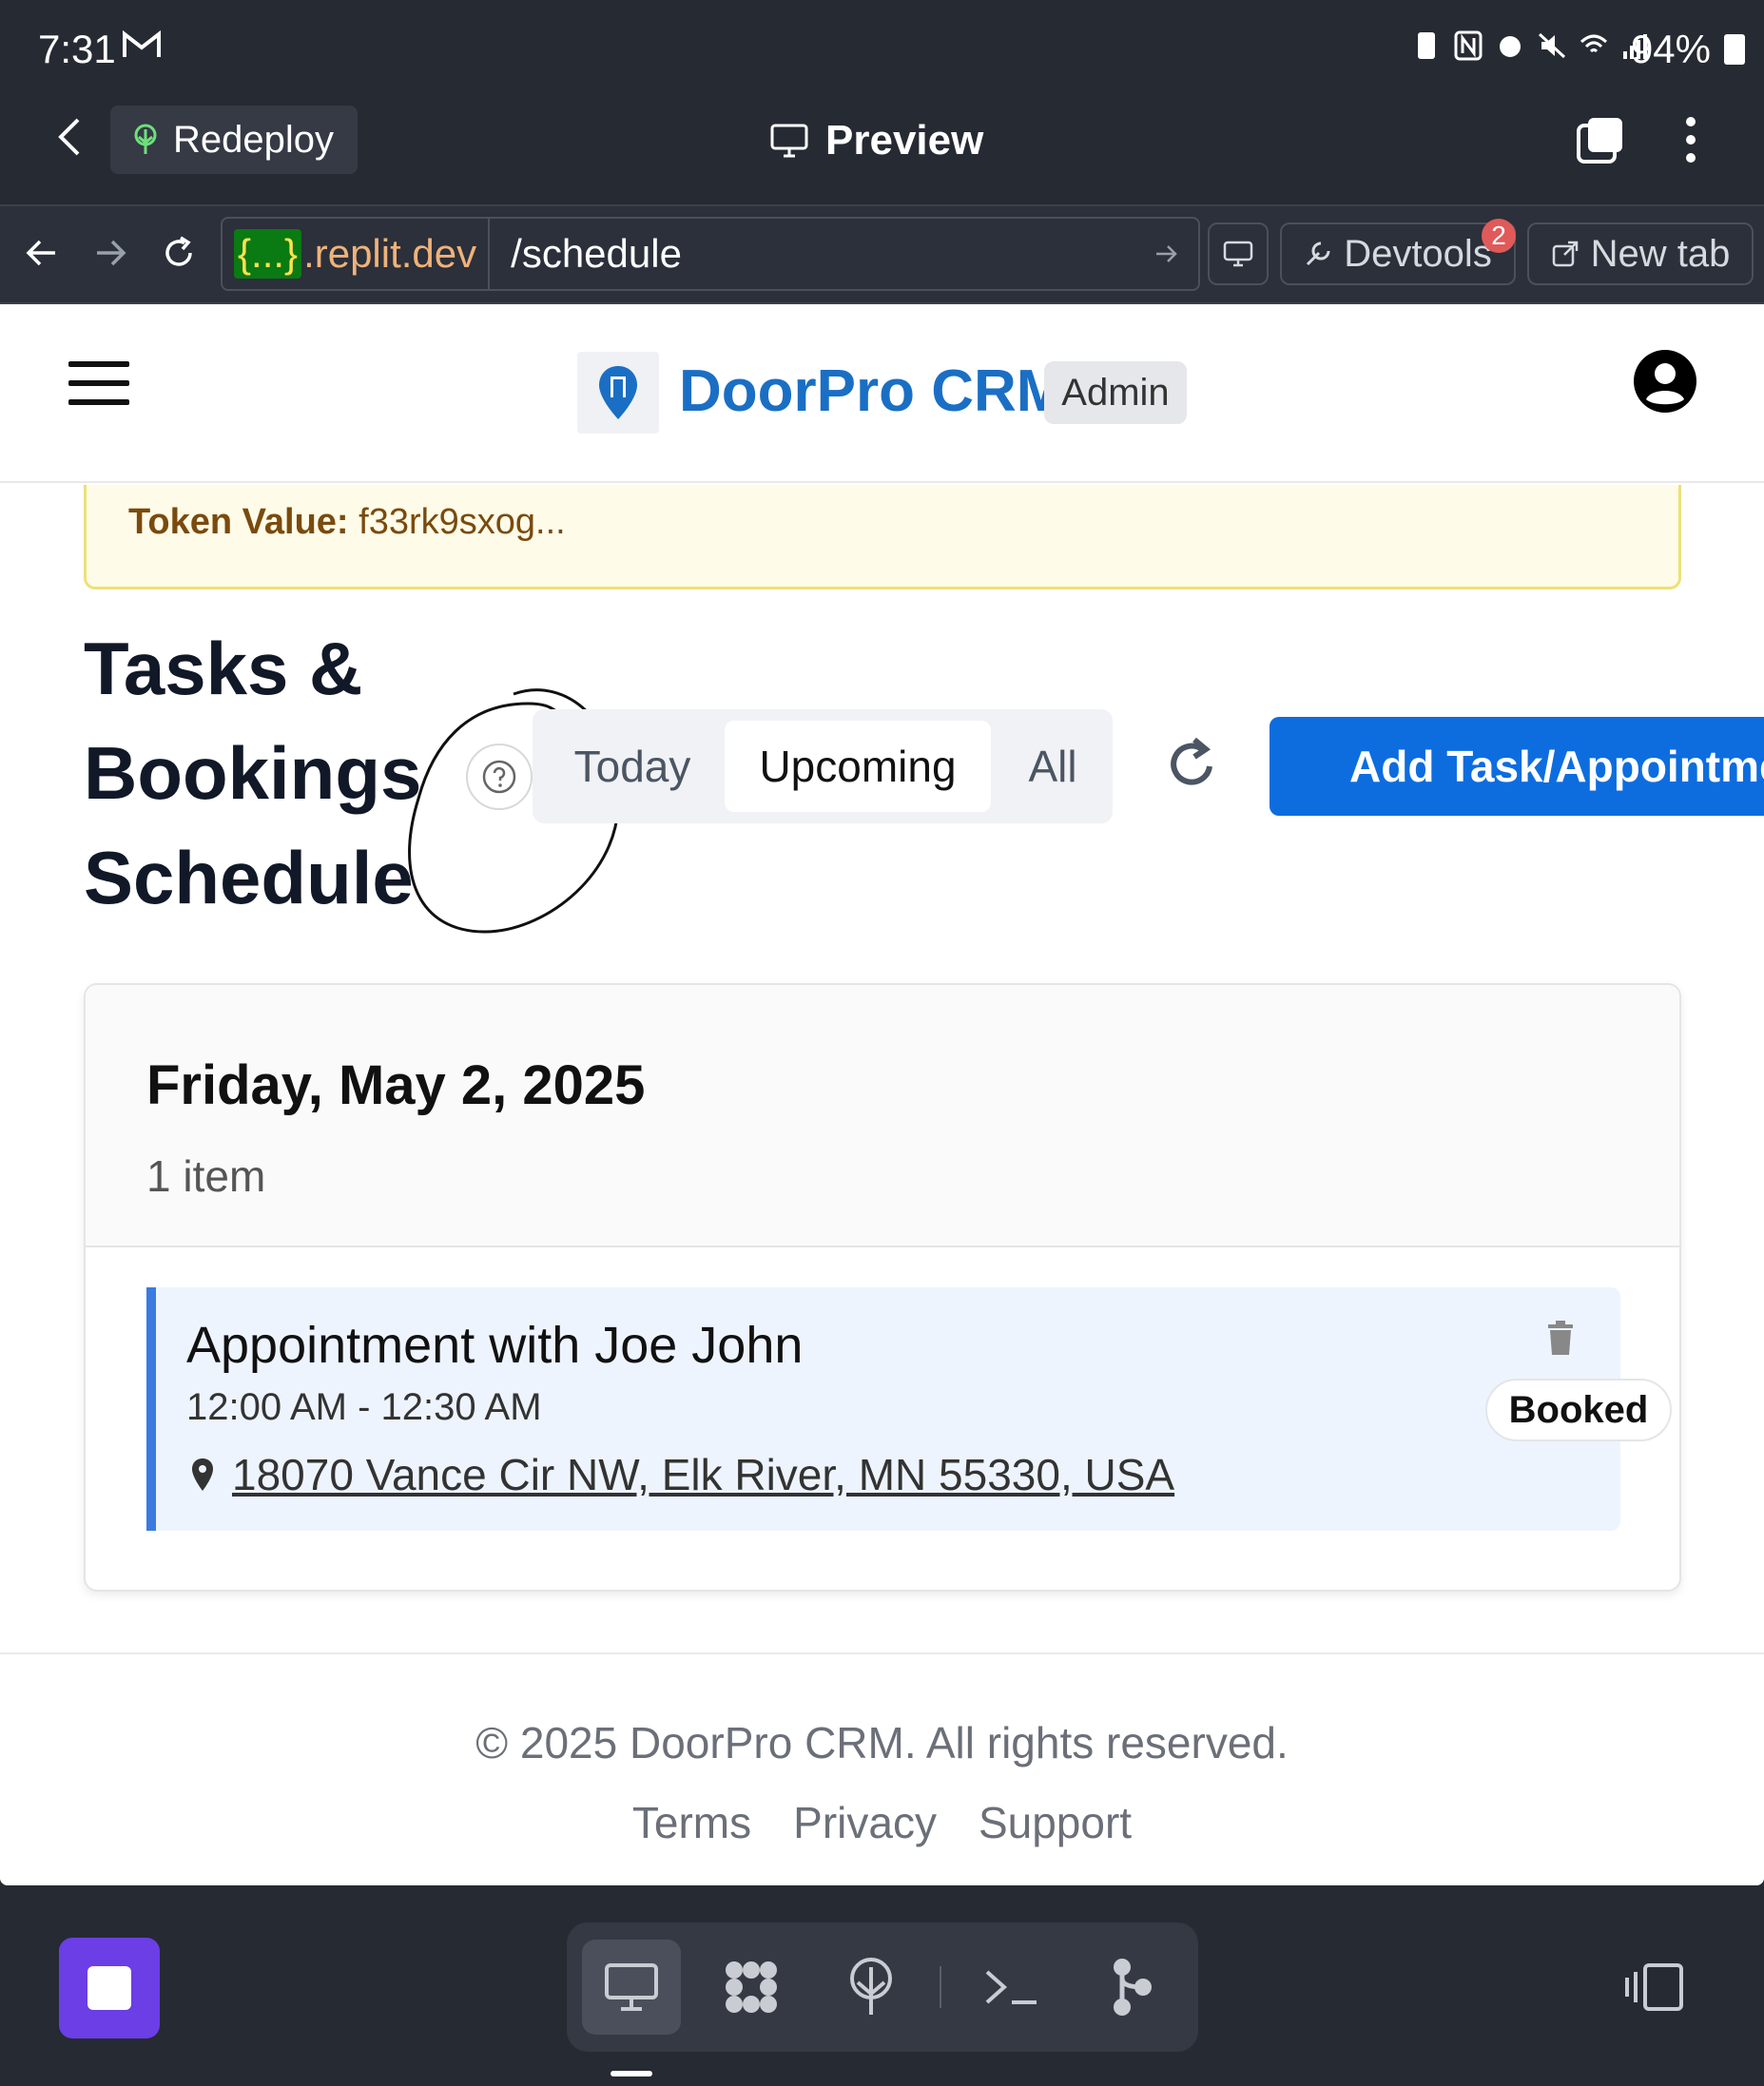  I want to click on devtools-button: Devtools, so click(1398, 253).